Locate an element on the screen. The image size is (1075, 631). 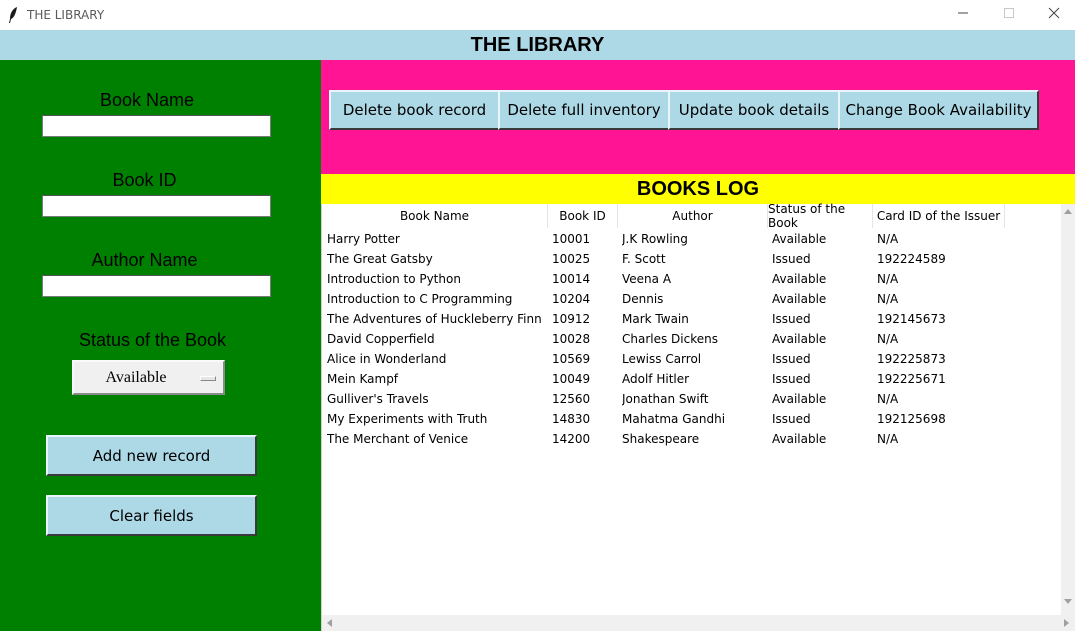
scroll-right-icon is located at coordinates (1066, 623).